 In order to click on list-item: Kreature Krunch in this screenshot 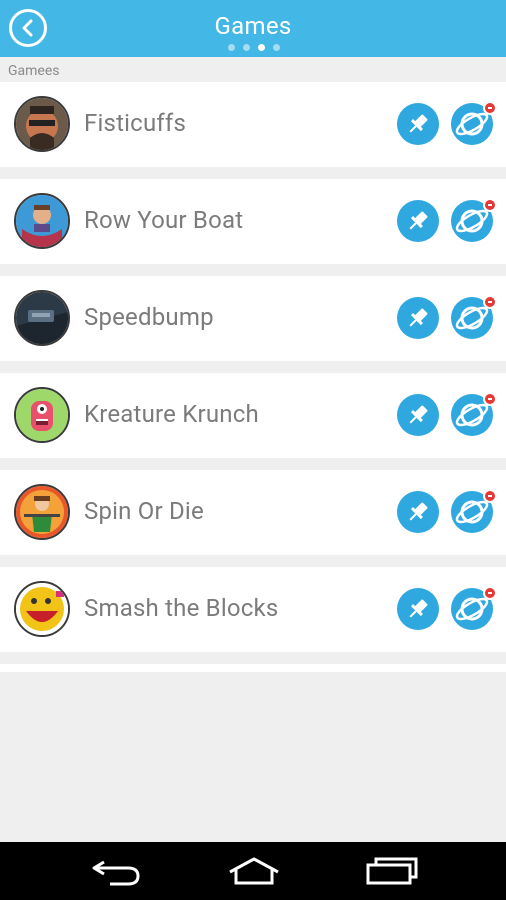, I will do `click(253, 415)`.